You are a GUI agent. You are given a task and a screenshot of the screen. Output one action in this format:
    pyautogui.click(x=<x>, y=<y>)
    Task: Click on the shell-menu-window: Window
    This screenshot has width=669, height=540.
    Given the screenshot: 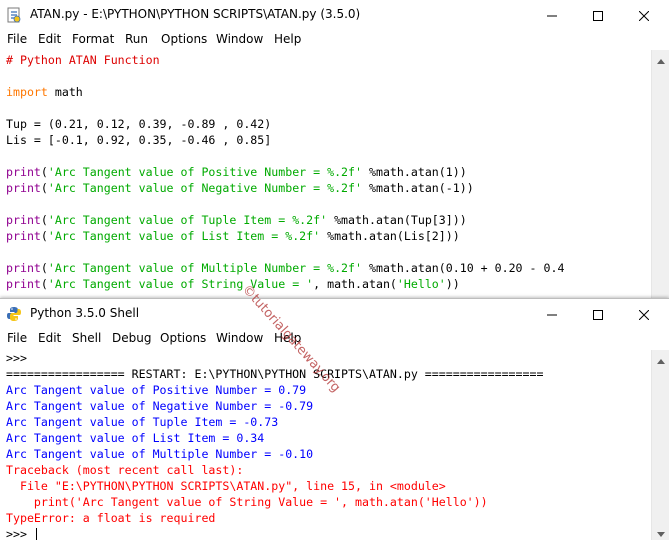 What is the action you would take?
    pyautogui.click(x=239, y=338)
    